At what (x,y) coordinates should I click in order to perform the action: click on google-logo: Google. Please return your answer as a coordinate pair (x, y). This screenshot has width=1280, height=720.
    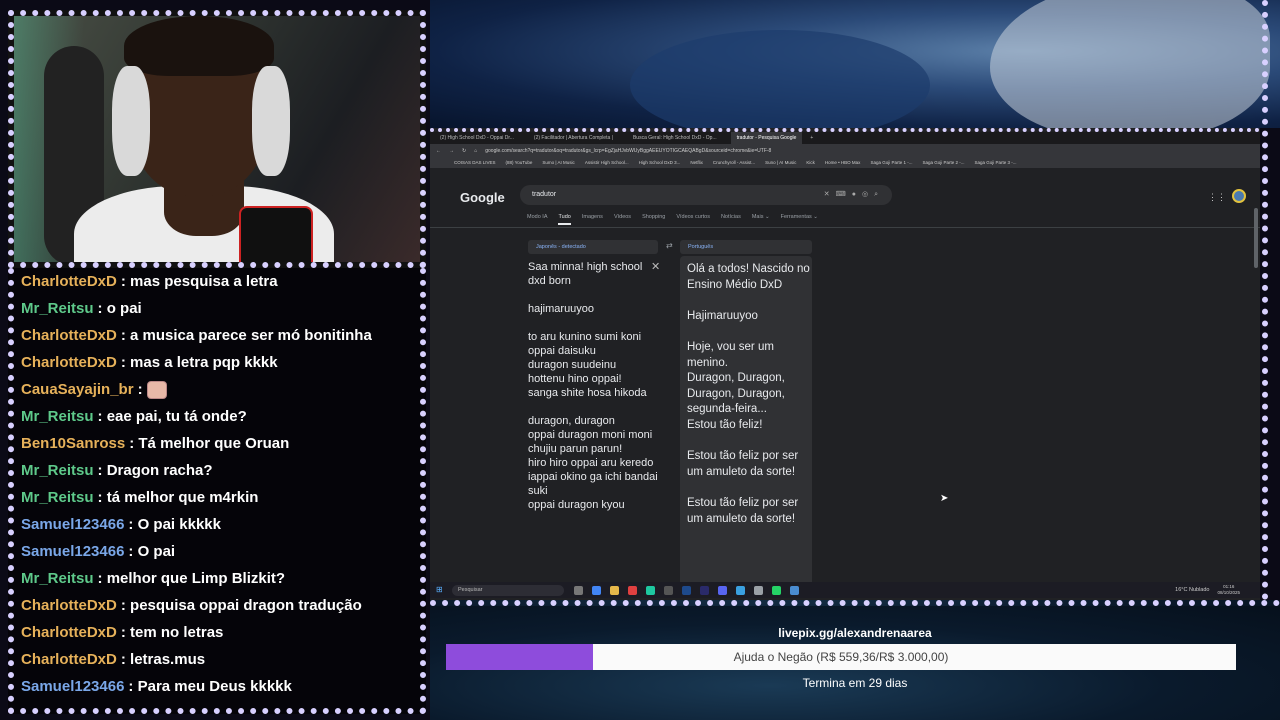
    Looking at the image, I should click on (482, 197).